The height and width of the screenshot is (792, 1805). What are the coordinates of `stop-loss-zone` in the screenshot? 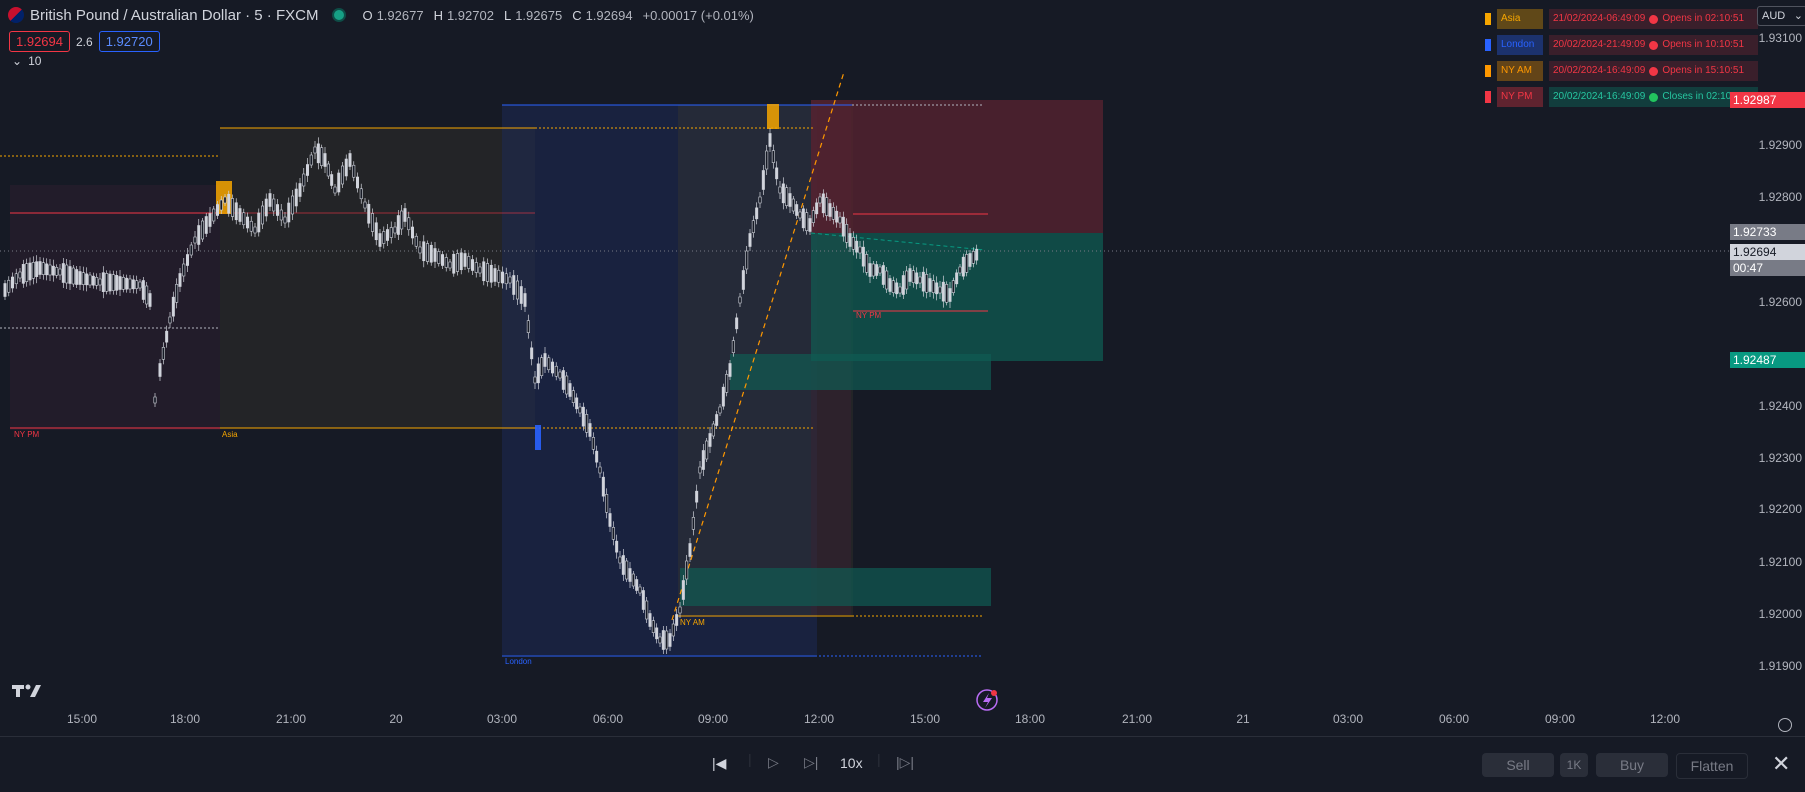 It's located at (957, 166).